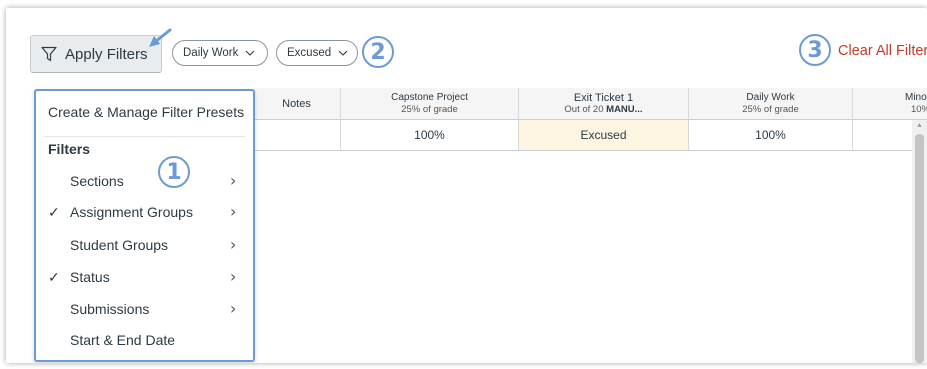 This screenshot has width=927, height=369. Describe the element at coordinates (378, 52) in the screenshot. I see `callout-badge-2: 2` at that location.